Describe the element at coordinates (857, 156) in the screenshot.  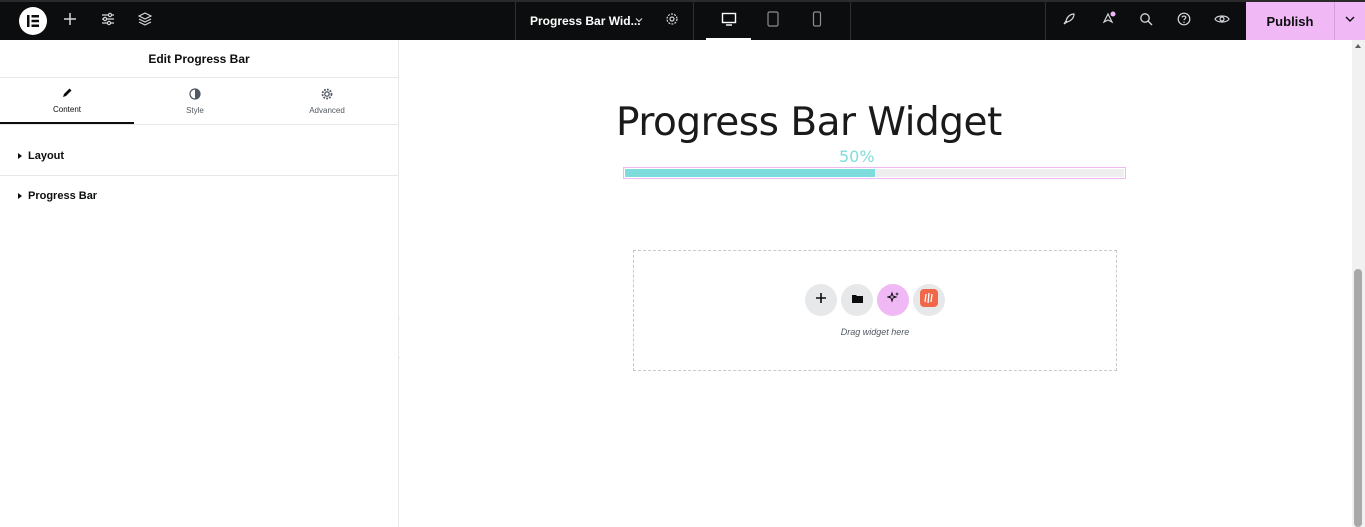
I see `progress-percent-label: 50%` at that location.